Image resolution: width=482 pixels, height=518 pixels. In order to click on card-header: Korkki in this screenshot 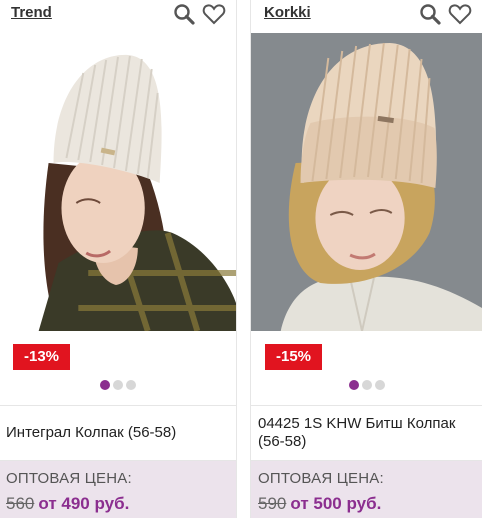, I will do `click(366, 15)`.